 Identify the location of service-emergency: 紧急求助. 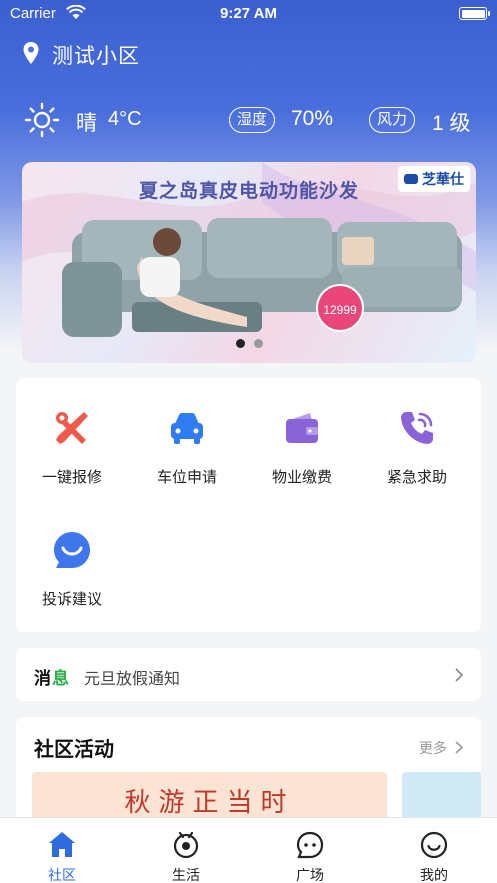
(417, 432).